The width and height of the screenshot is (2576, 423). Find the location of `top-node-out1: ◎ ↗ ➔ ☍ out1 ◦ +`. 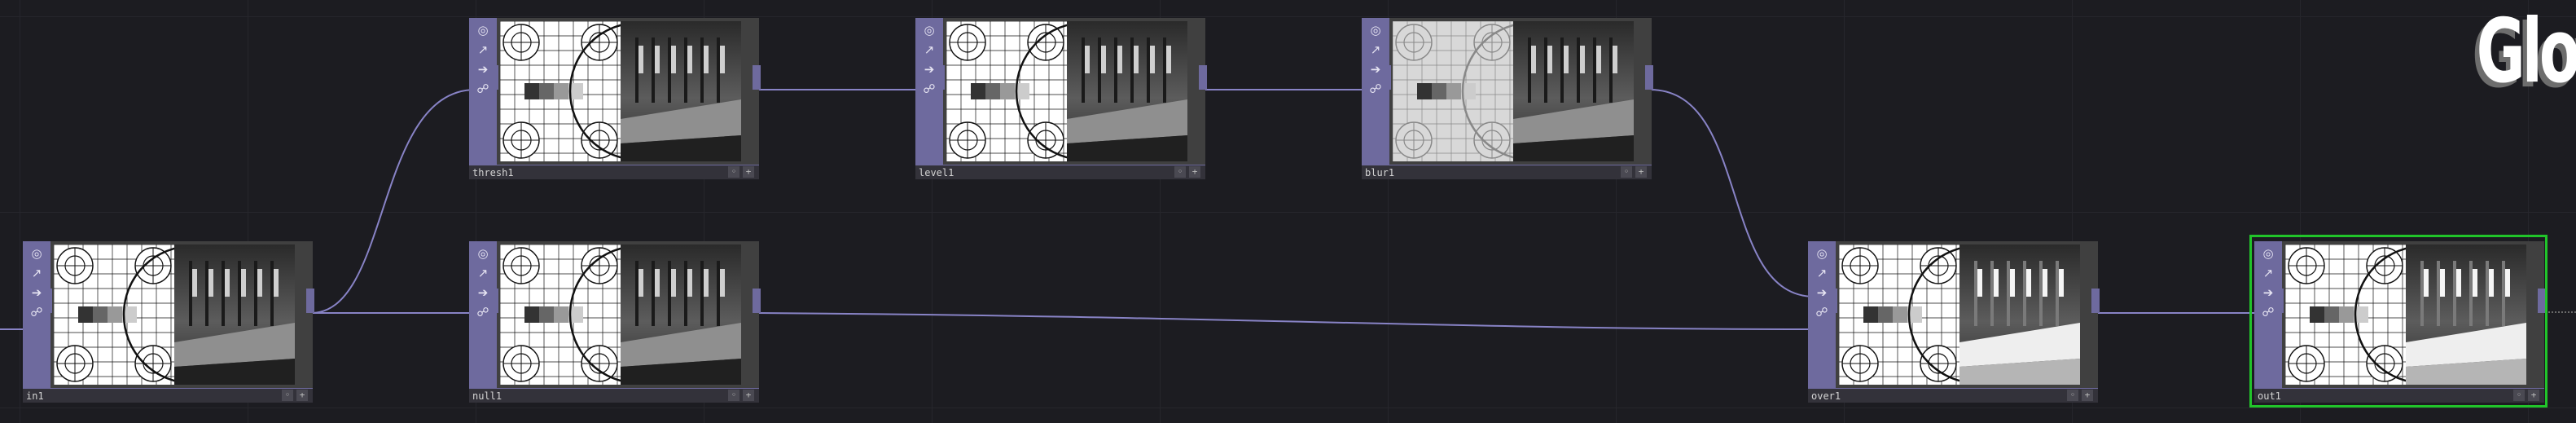

top-node-out1: ◎ ↗ ➔ ☍ out1 ◦ + is located at coordinates (2398, 321).